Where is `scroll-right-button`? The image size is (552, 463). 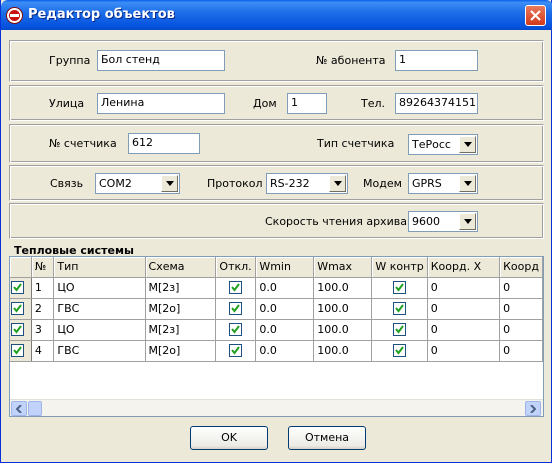
scroll-right-button is located at coordinates (533, 408).